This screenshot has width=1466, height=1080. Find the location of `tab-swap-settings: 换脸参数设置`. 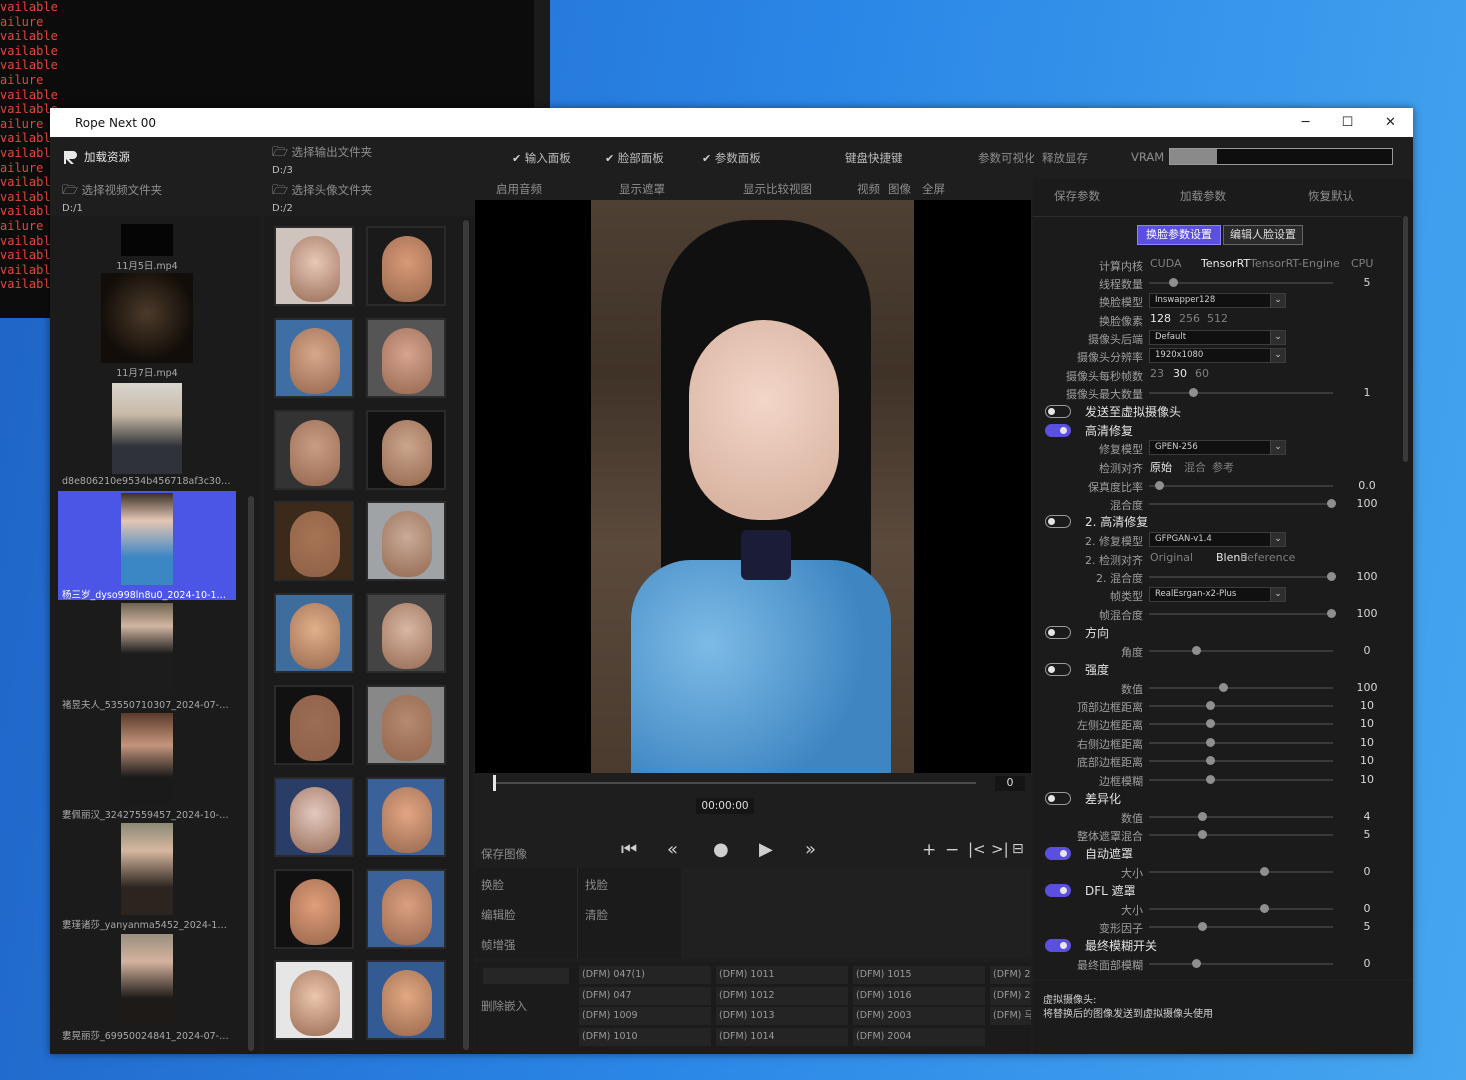

tab-swap-settings: 换脸参数设置 is located at coordinates (1179, 235).